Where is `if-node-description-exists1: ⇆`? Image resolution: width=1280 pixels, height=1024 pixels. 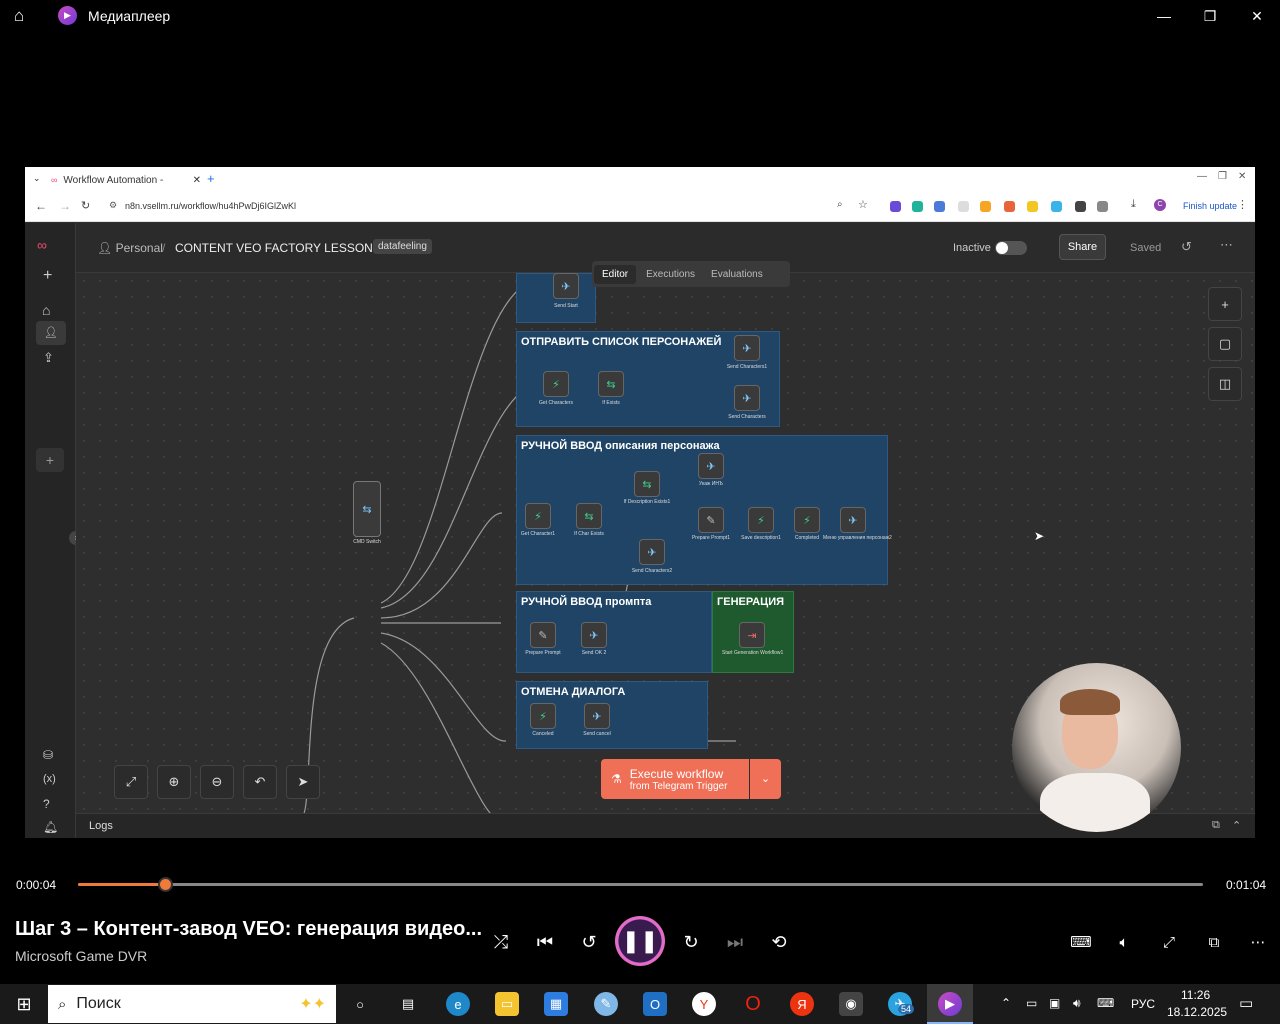
if-node-description-exists1: ⇆ is located at coordinates (647, 484).